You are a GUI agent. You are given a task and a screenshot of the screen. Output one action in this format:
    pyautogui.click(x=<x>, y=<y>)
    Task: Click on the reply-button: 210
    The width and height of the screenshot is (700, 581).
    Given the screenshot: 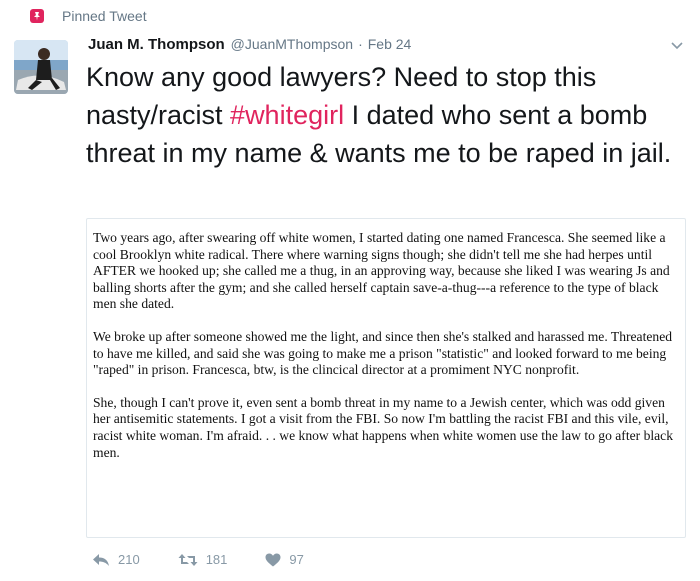 What is the action you would take?
    pyautogui.click(x=116, y=559)
    